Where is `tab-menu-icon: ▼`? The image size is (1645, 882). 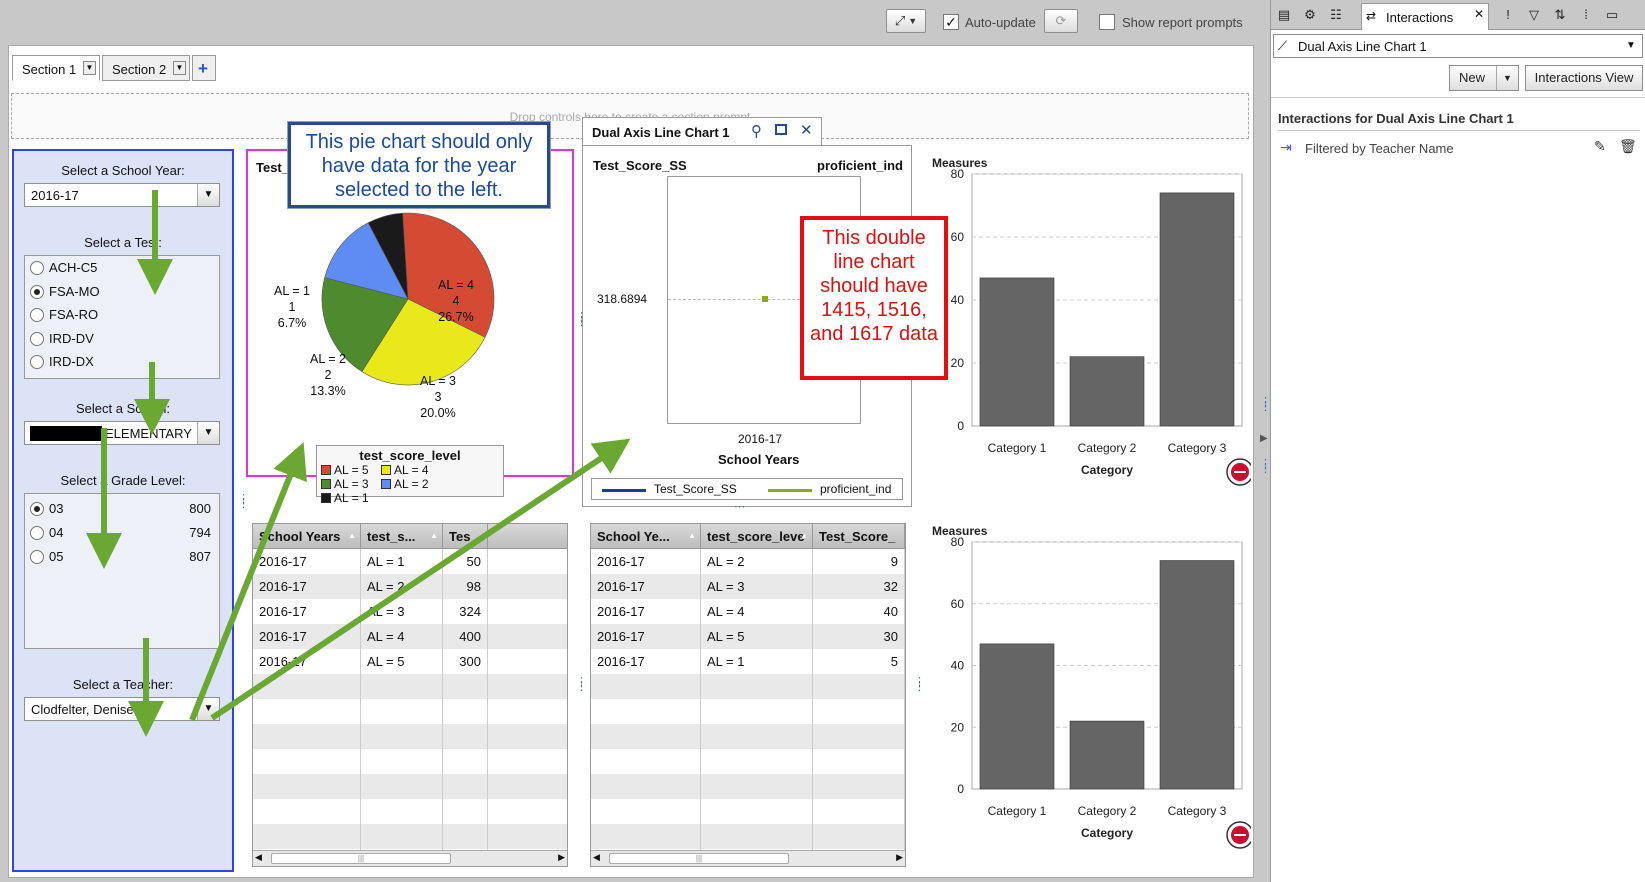 tab-menu-icon: ▼ is located at coordinates (179, 68).